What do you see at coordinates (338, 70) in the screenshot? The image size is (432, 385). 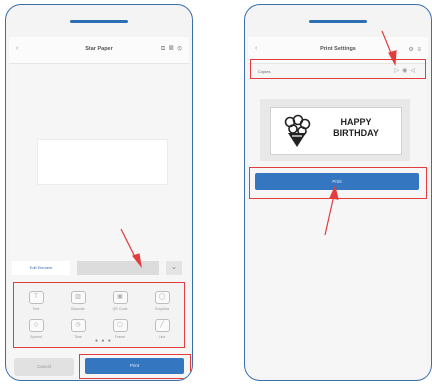 I see `copies-setting-row: Copies ▷◉◁` at bounding box center [338, 70].